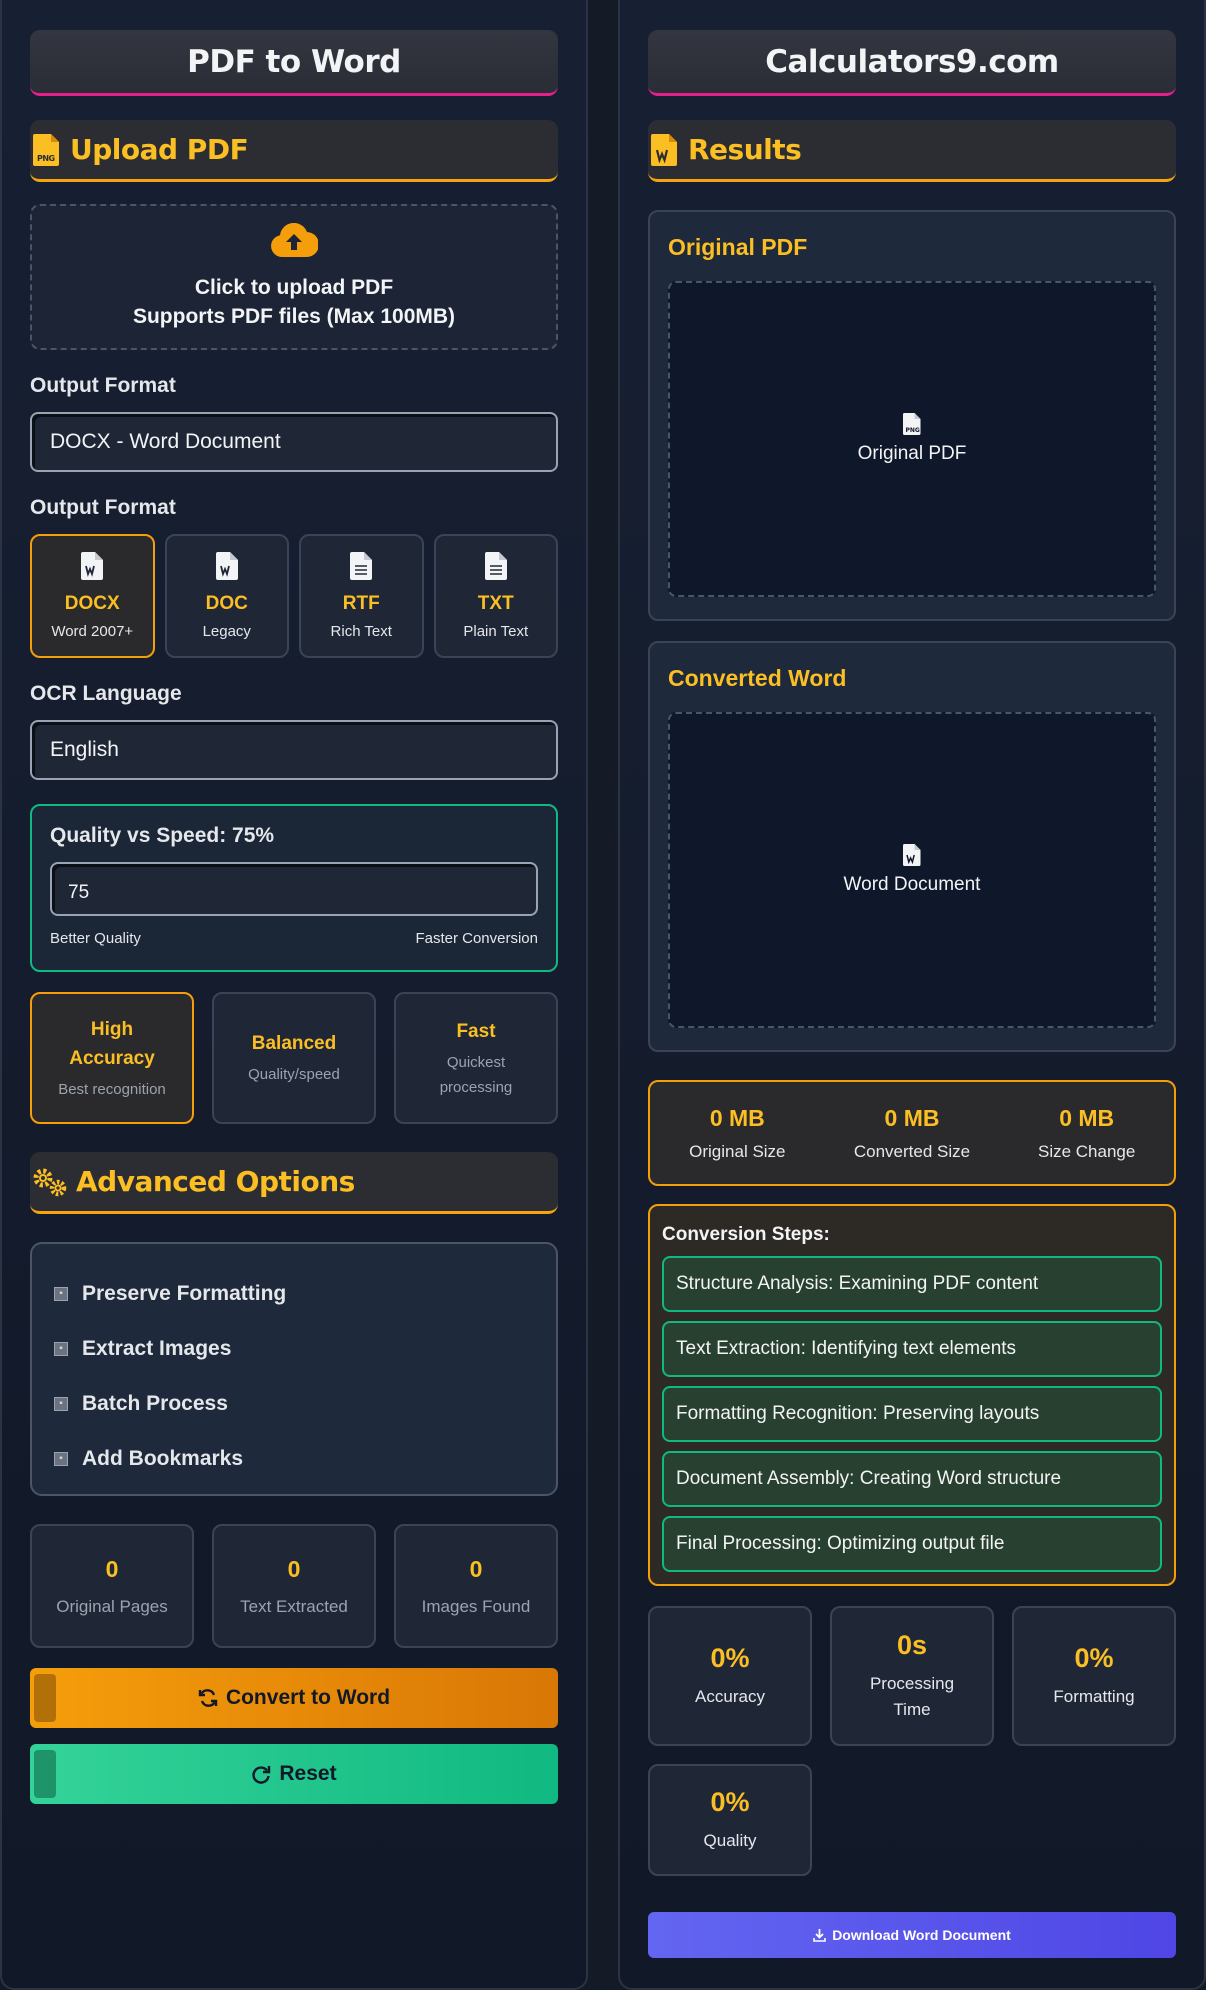 This screenshot has height=1990, width=1206. I want to click on site-title: Calculators9.com, so click(912, 63).